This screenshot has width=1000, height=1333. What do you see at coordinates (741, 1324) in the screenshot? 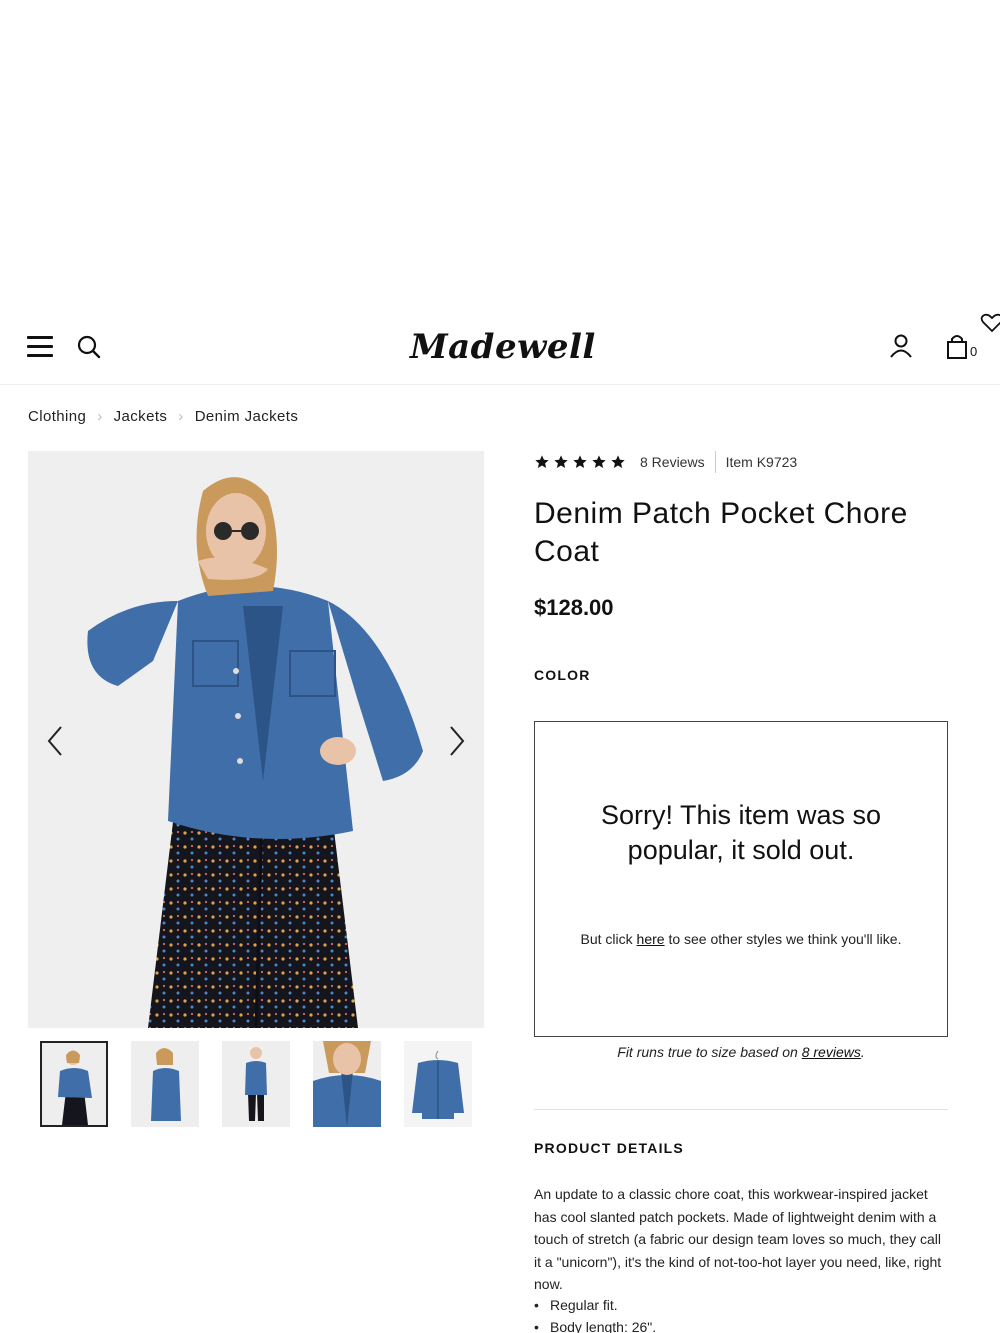
I see `list-item: Body length: 26".` at bounding box center [741, 1324].